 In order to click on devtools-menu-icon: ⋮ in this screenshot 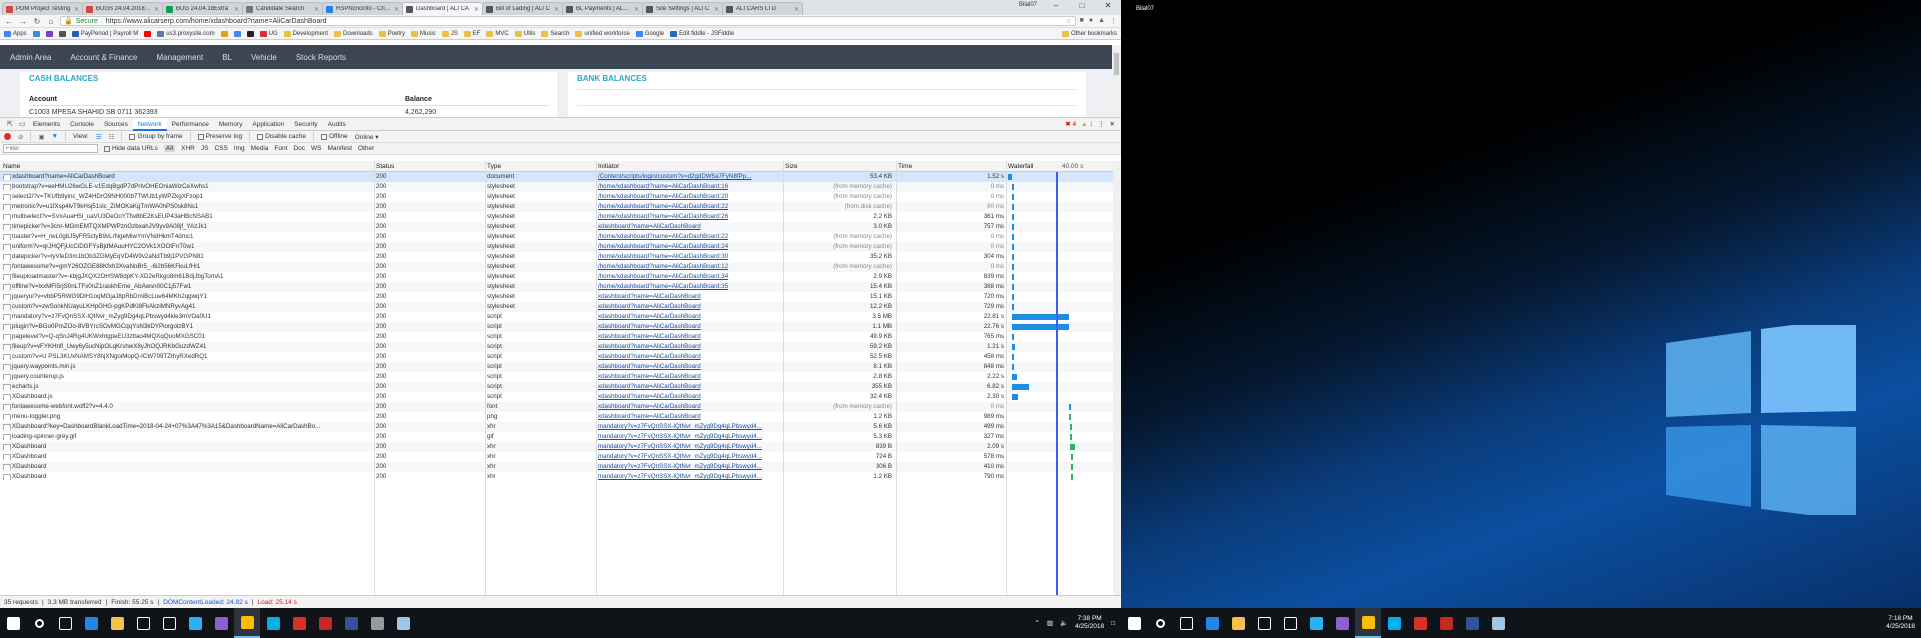, I will do `click(1101, 124)`.